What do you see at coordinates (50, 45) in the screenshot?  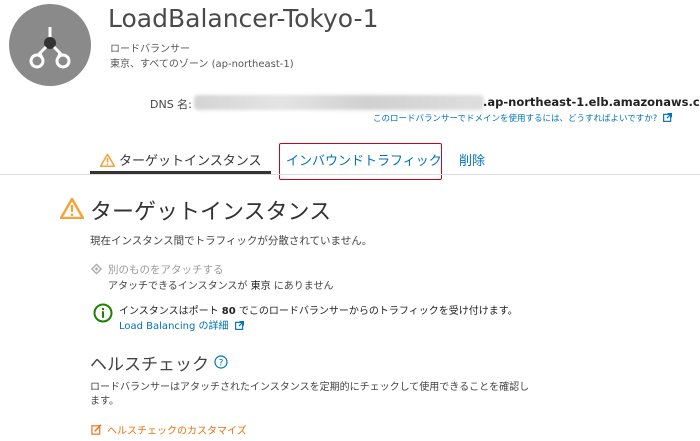 I see `load-balancer-icon` at bounding box center [50, 45].